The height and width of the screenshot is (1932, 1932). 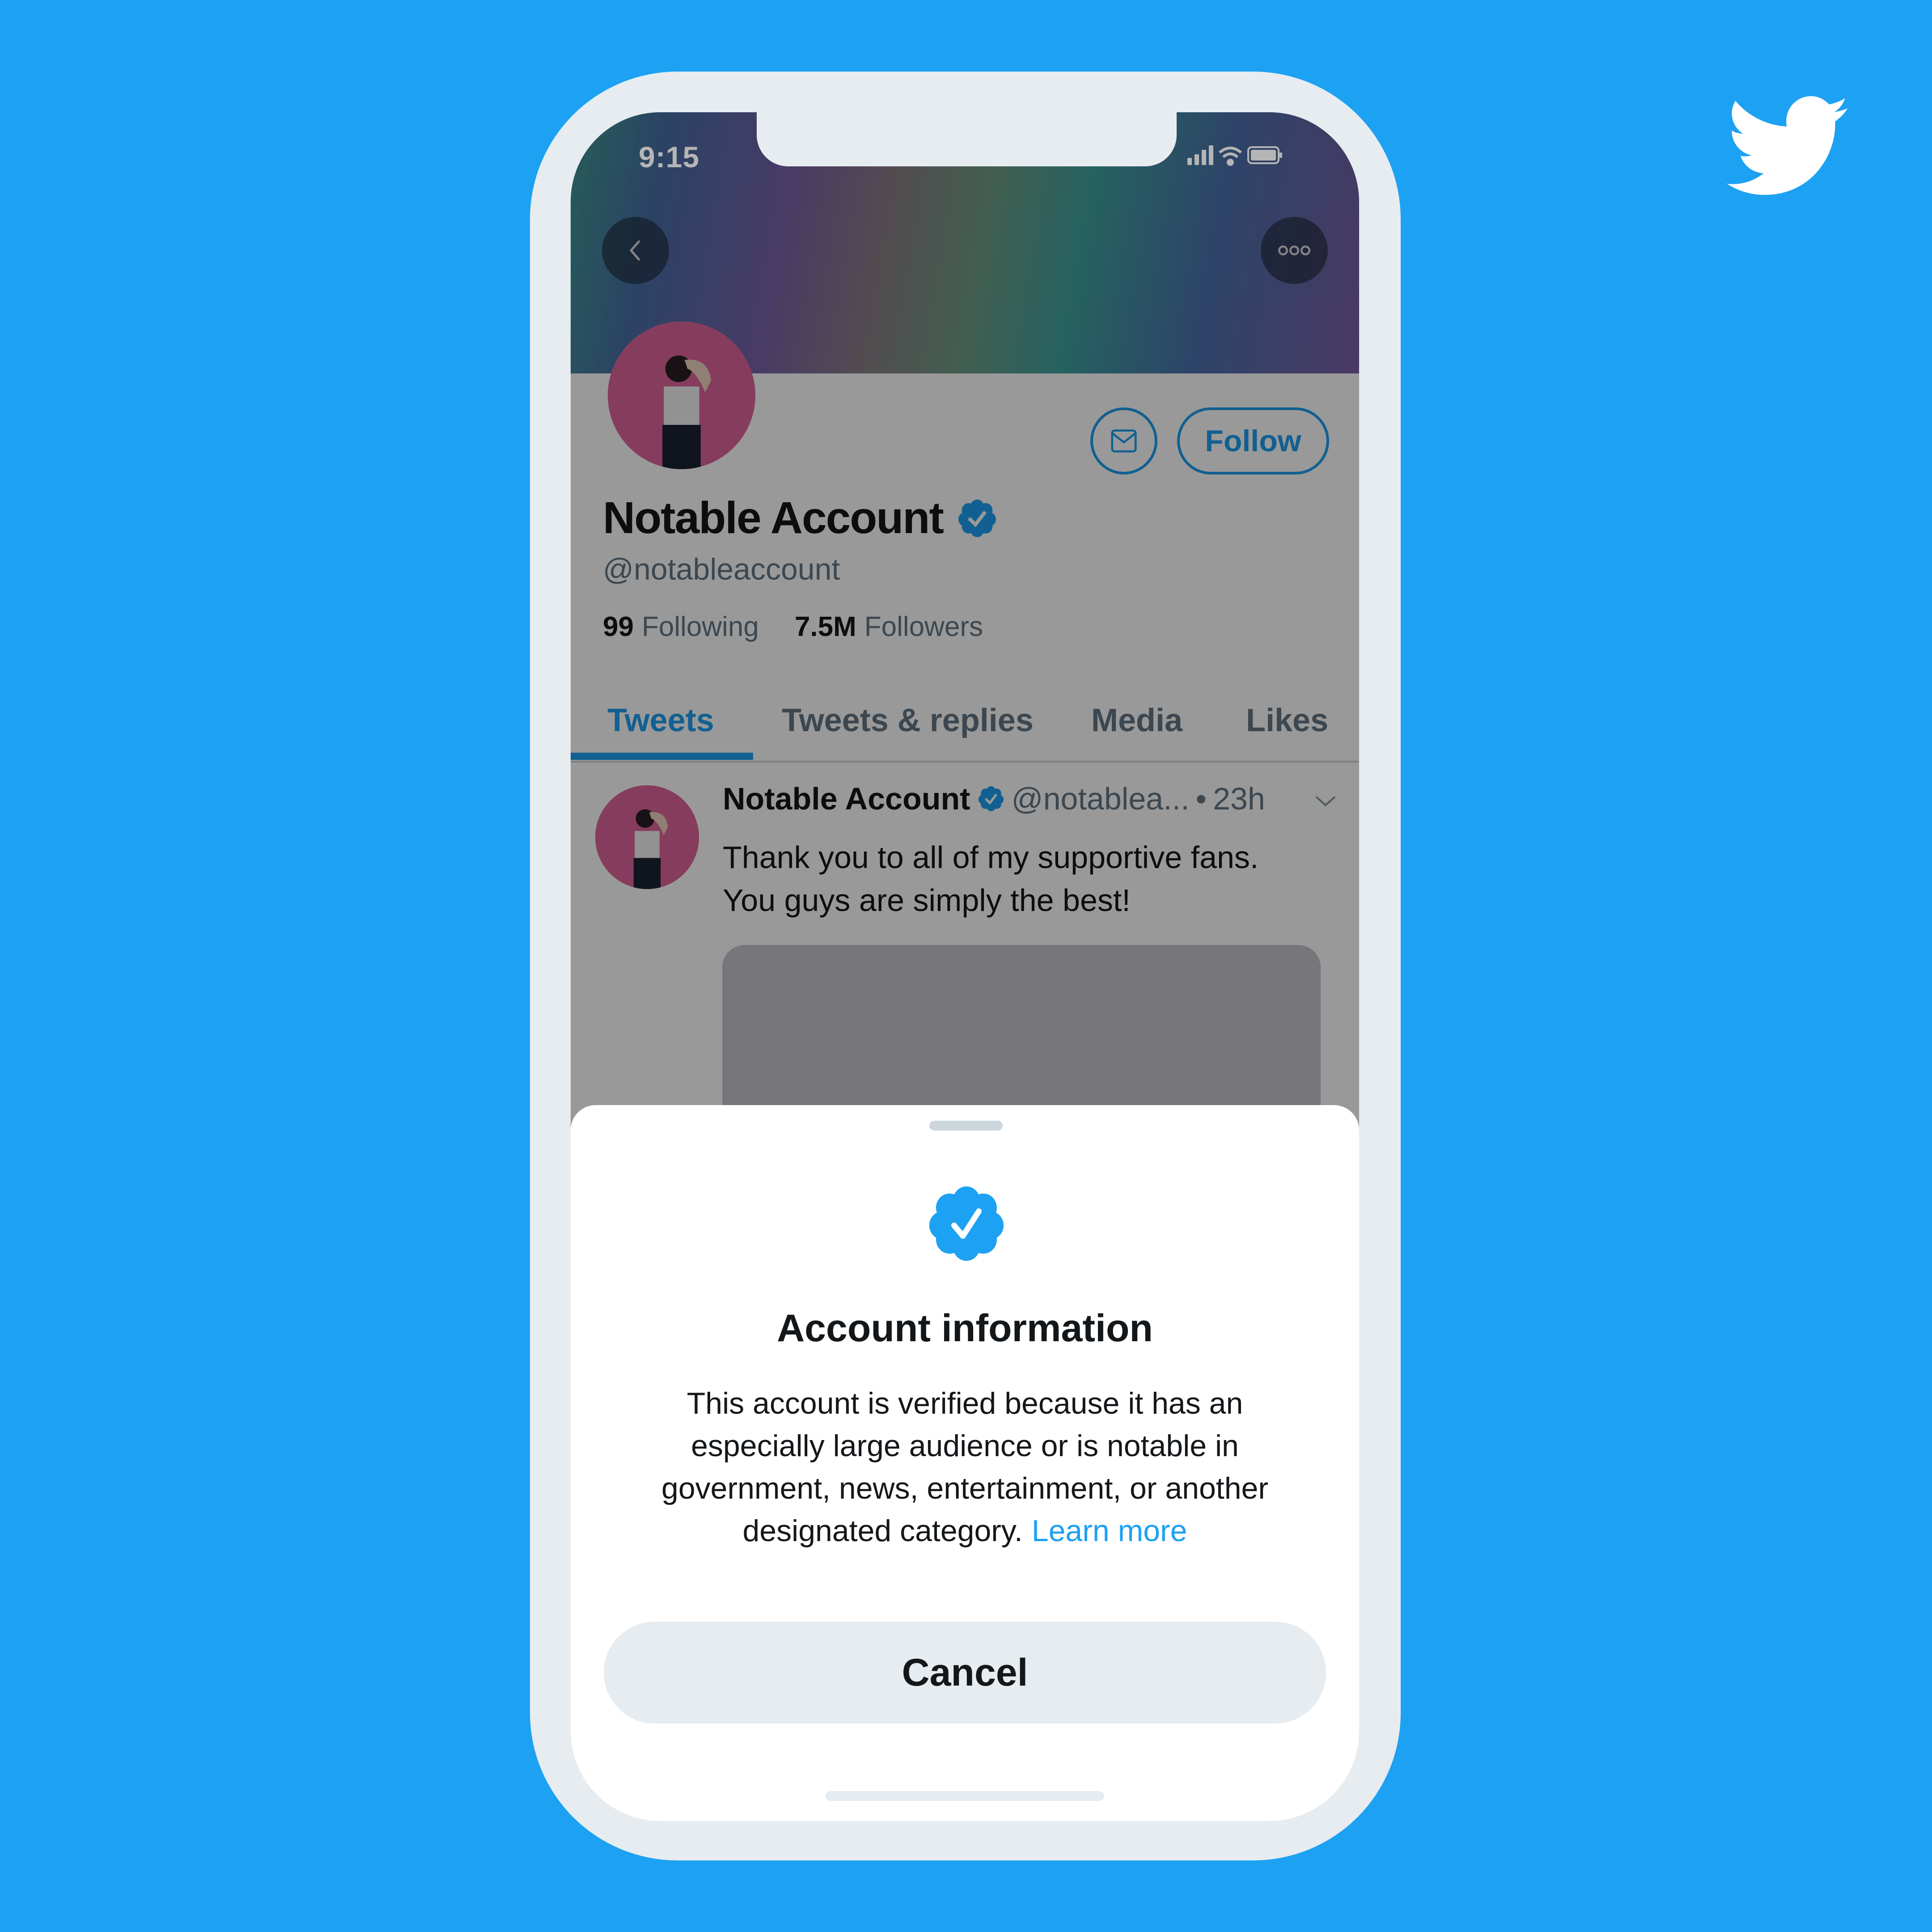 What do you see at coordinates (965, 1328) in the screenshot?
I see `sheet-title: Account information` at bounding box center [965, 1328].